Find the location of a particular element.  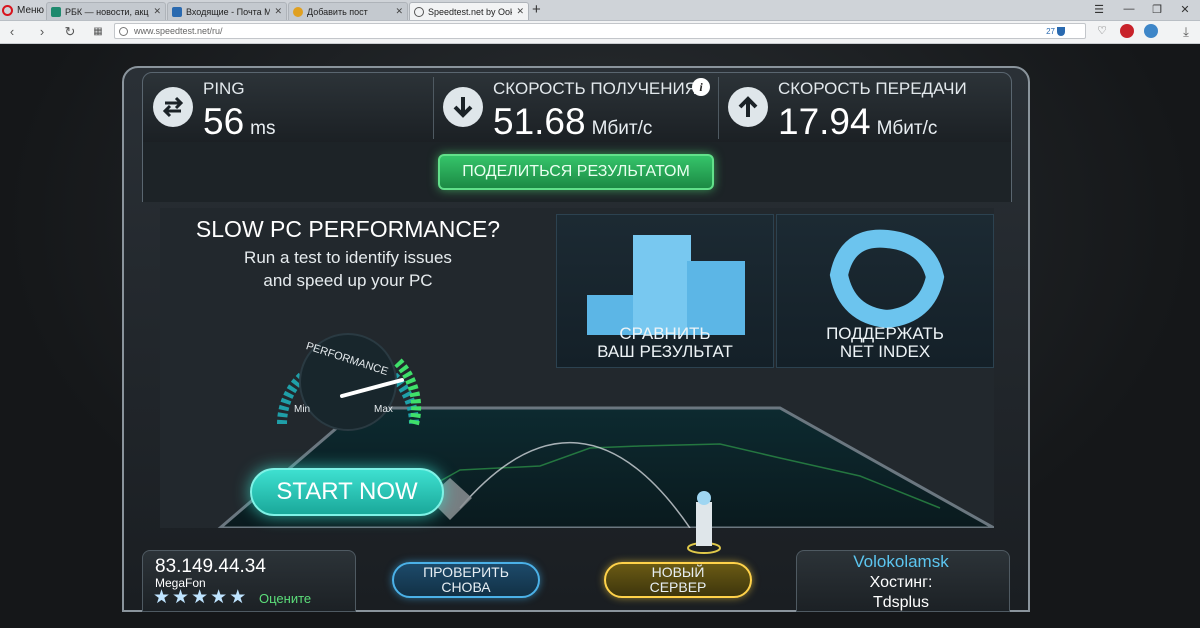

browser-toolbar: ‹ › ↻ ▦ www.speedtest.net/ru/ 27 ♡ ⤓ is located at coordinates (600, 32).